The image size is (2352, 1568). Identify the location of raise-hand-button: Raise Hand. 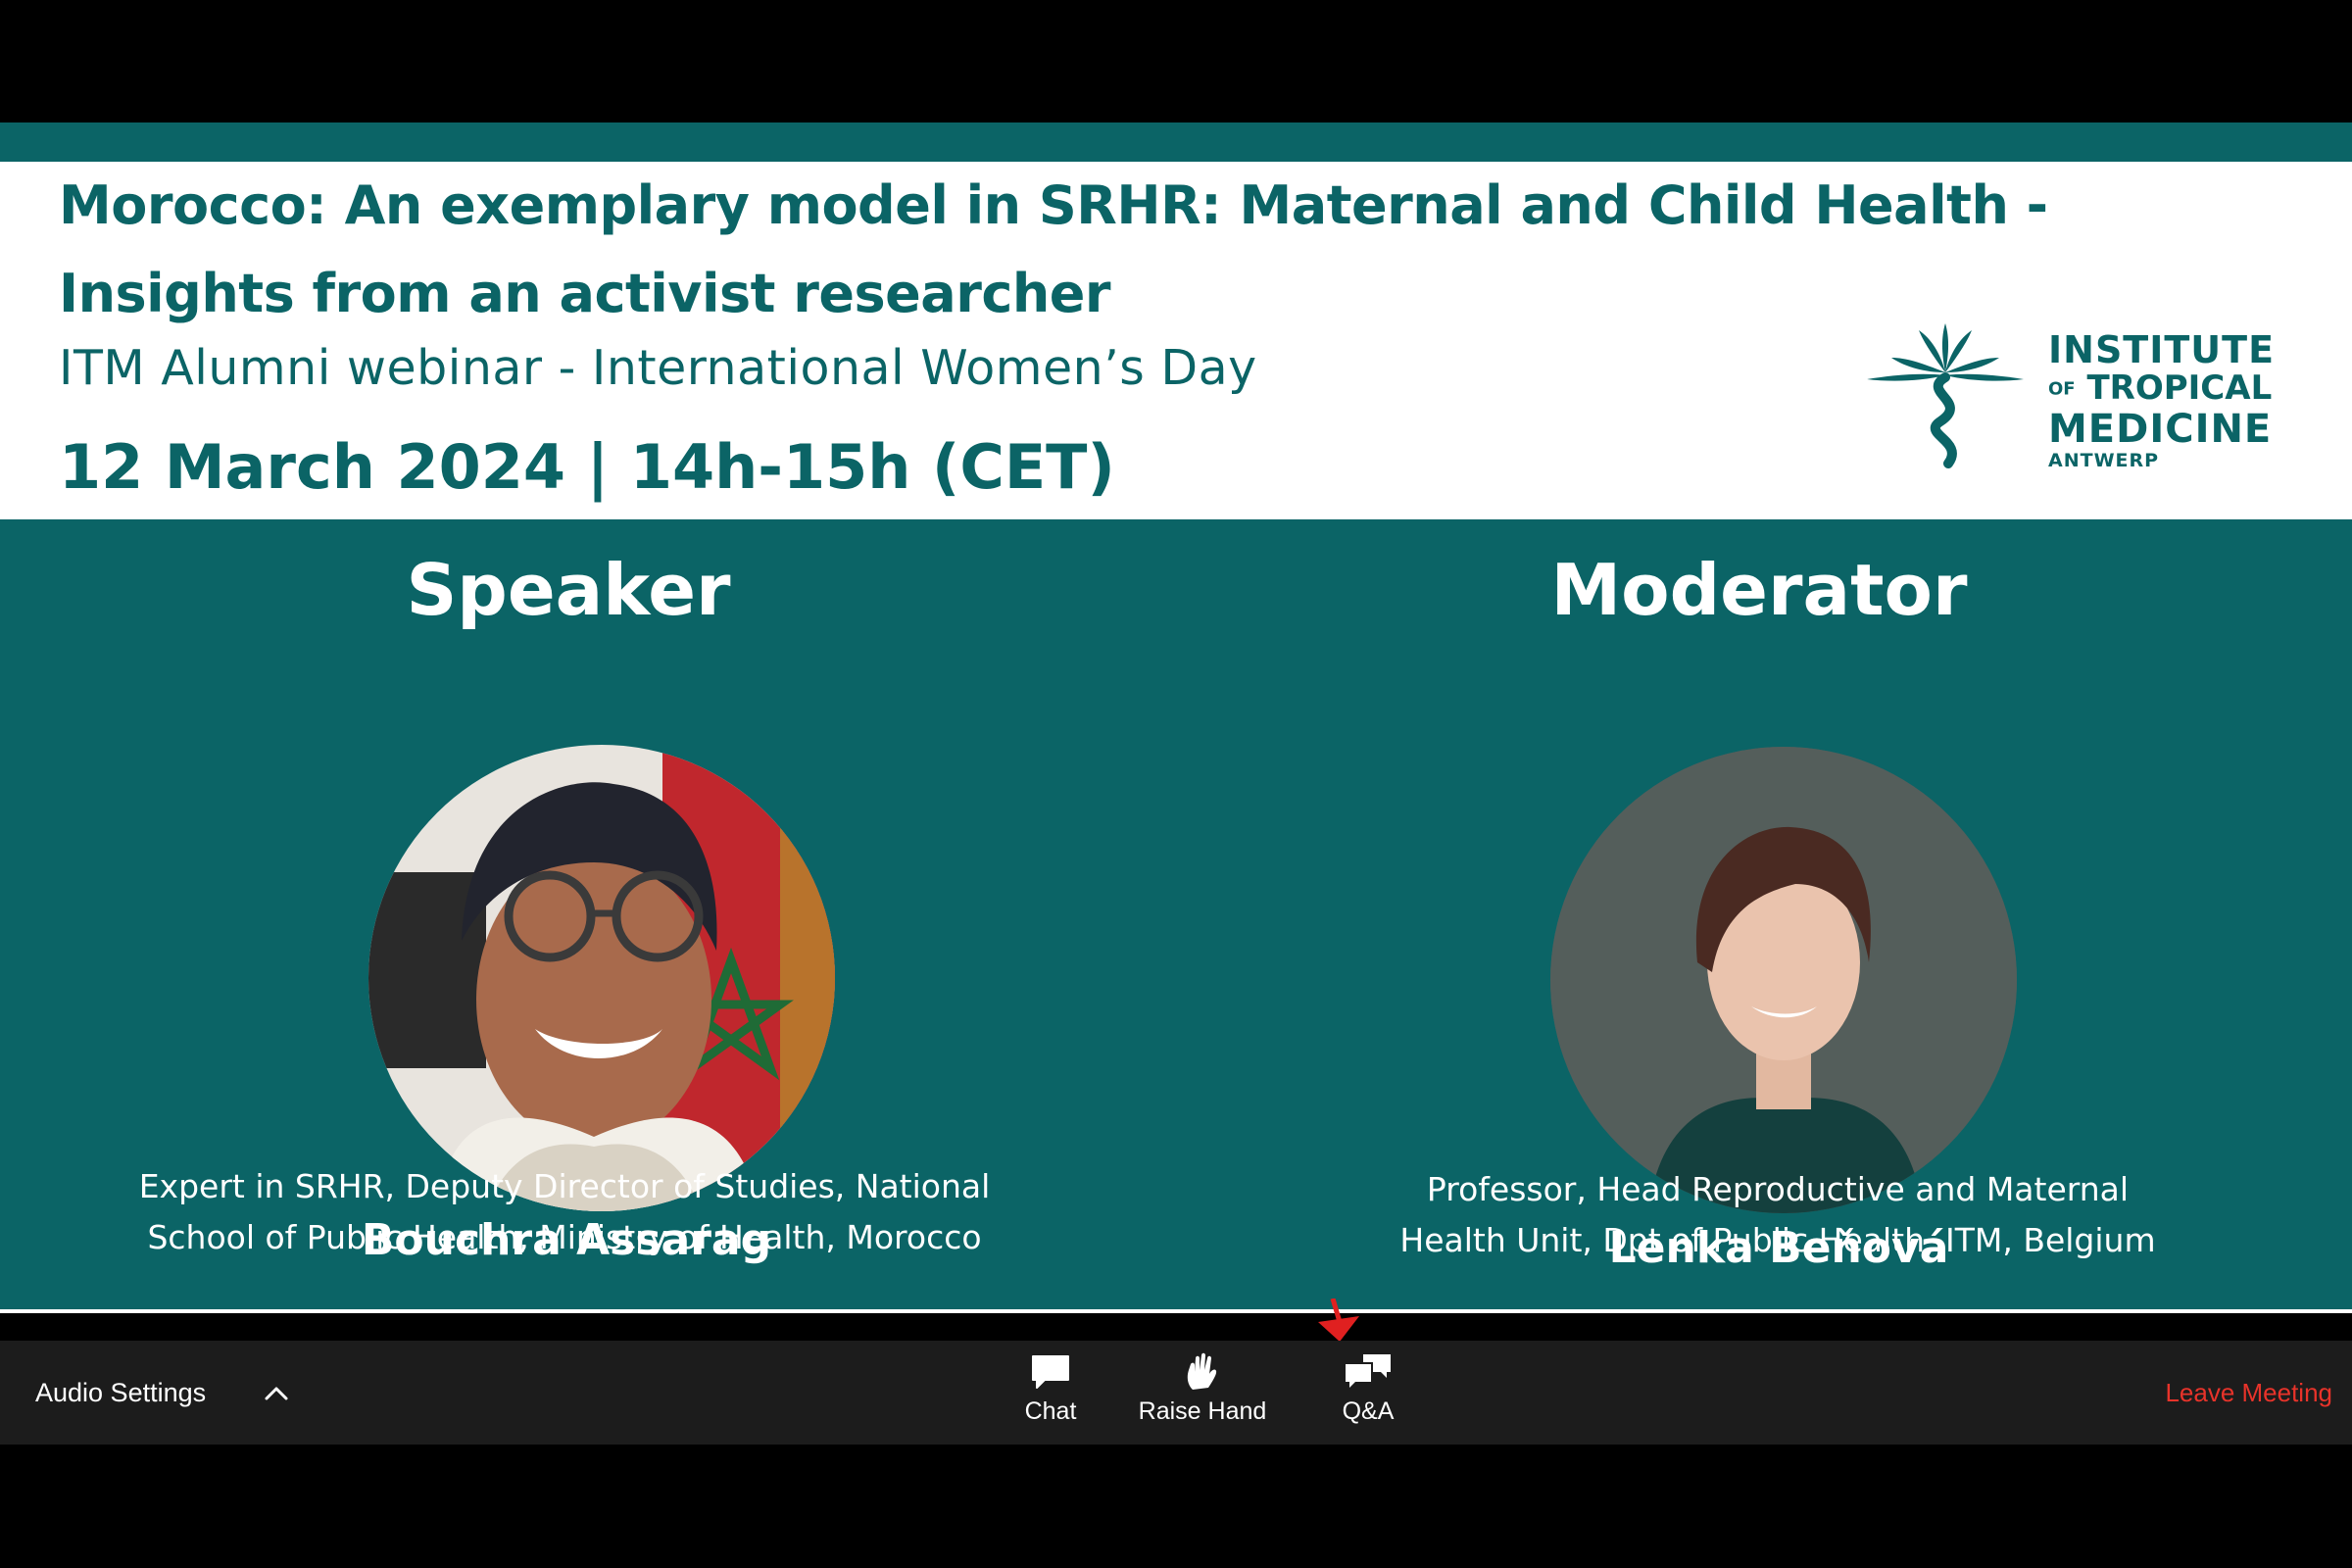
(1202, 1389).